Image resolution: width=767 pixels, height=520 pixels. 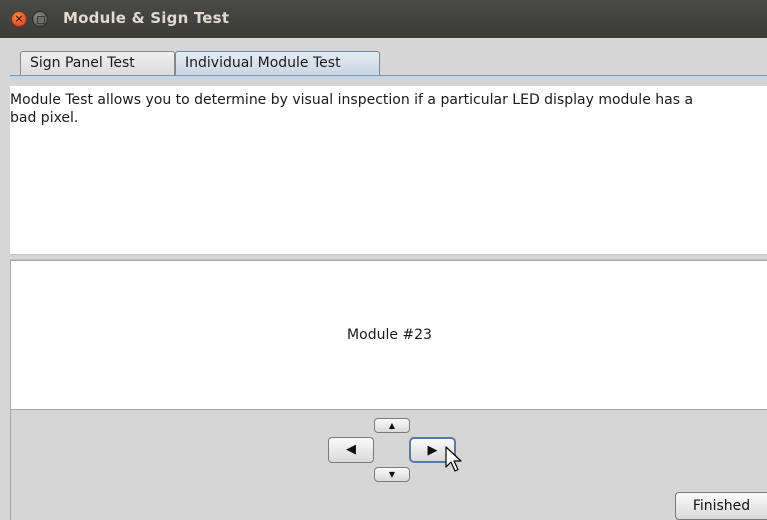 I want to click on left-button: ◀, so click(x=351, y=450).